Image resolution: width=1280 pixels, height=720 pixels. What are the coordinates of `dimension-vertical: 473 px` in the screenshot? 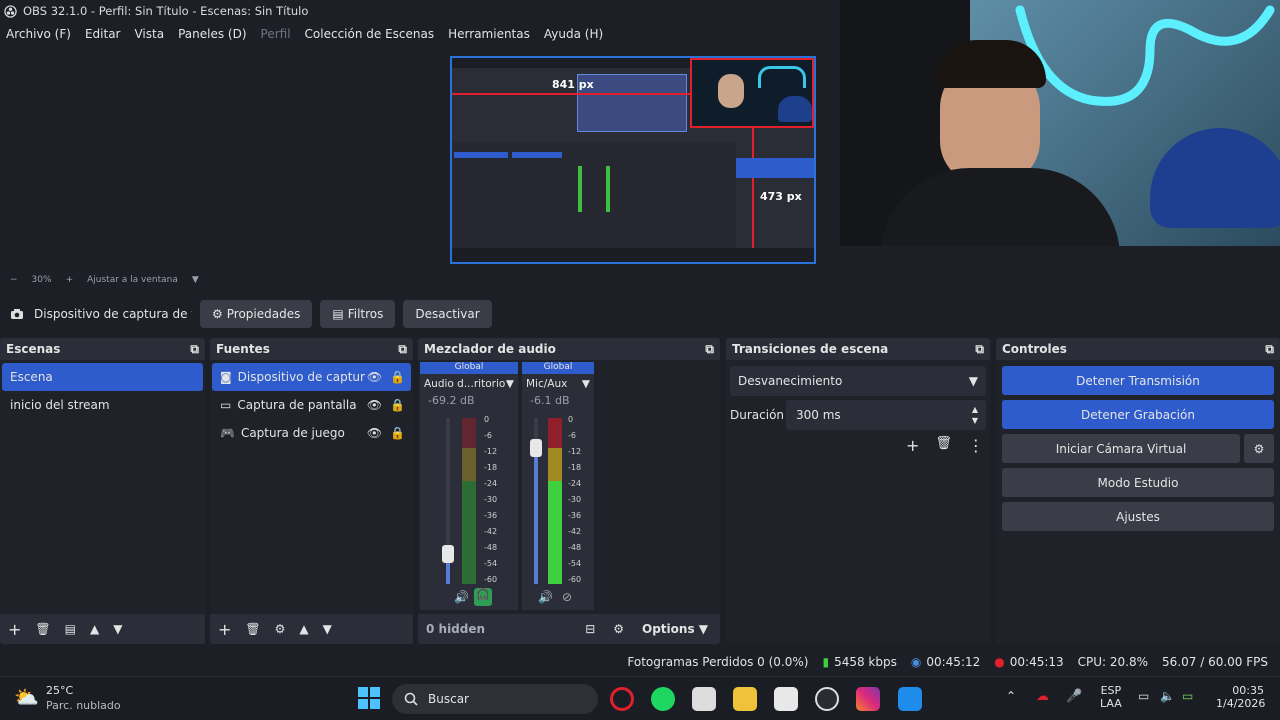 It's located at (781, 196).